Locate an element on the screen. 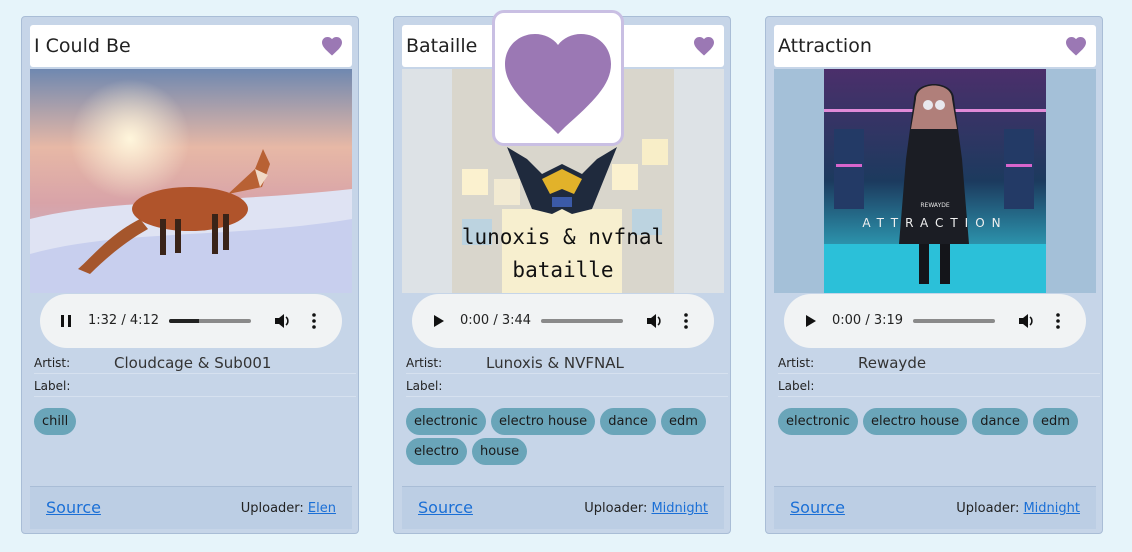 The image size is (1132, 552). audio-player: 0:00 / 3:19 is located at coordinates (935, 321).